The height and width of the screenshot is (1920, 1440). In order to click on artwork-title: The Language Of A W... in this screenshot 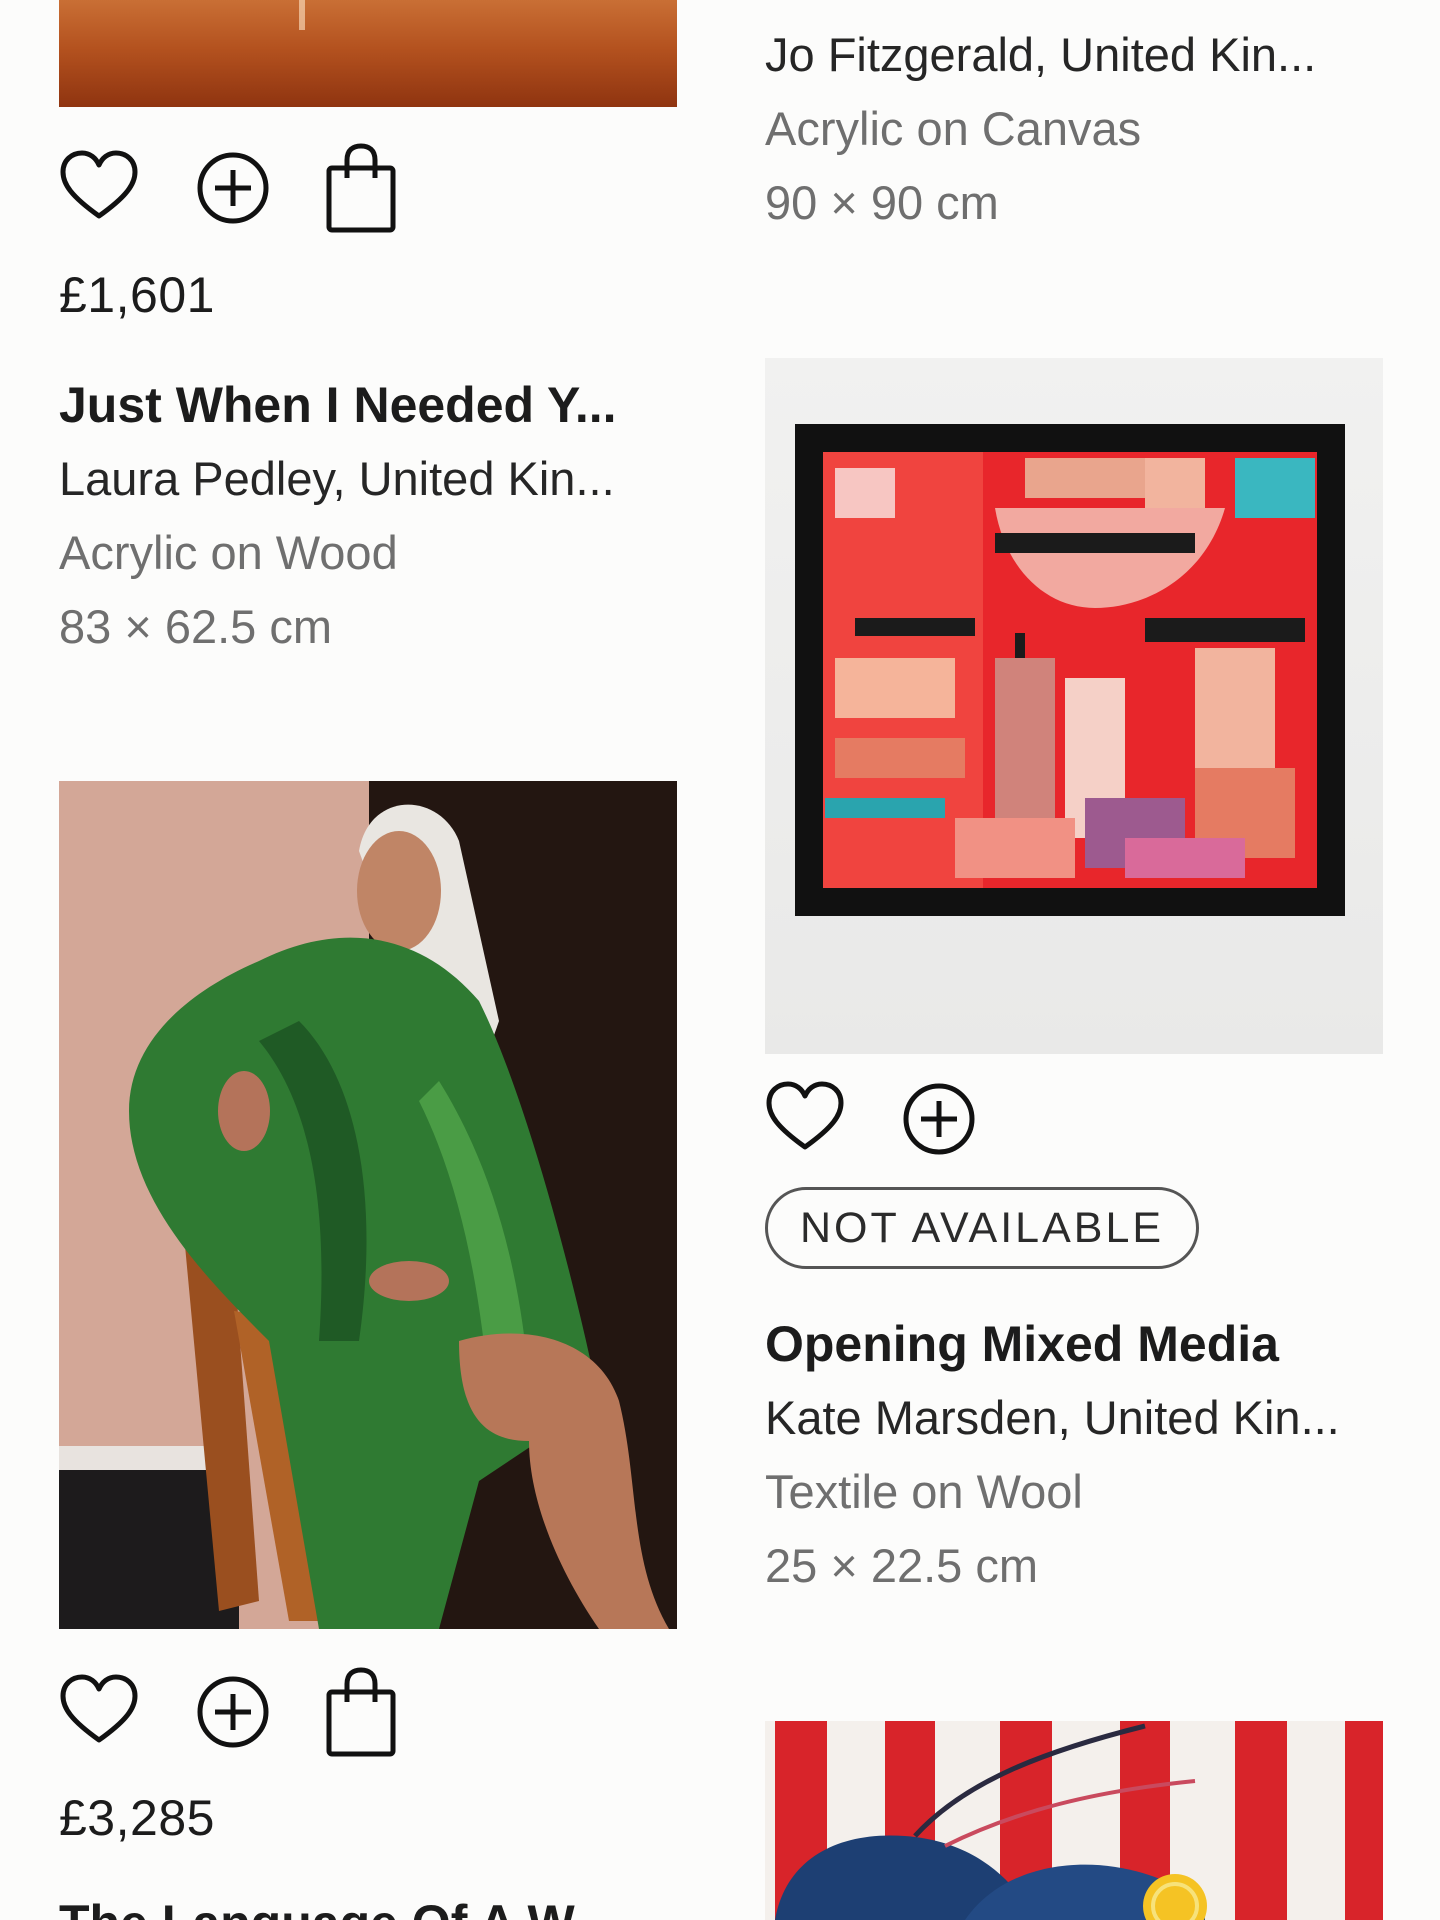, I will do `click(379, 1903)`.